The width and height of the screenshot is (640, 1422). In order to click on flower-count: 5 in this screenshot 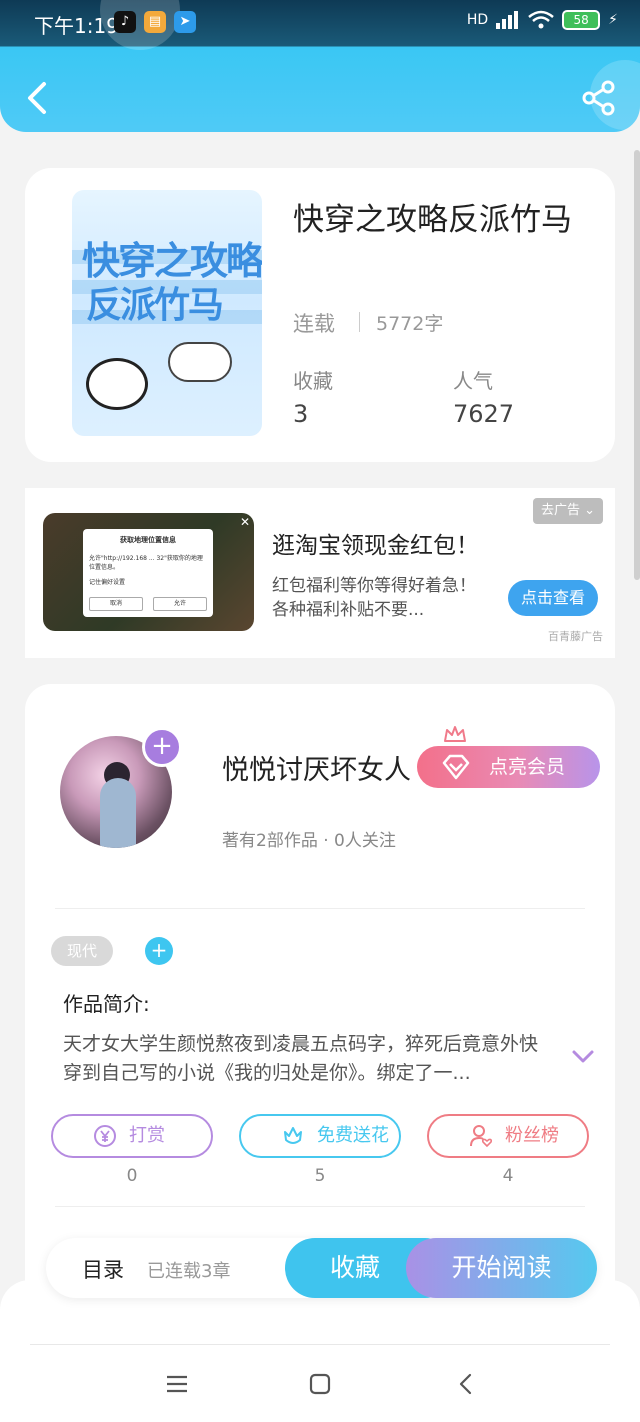, I will do `click(320, 1176)`.